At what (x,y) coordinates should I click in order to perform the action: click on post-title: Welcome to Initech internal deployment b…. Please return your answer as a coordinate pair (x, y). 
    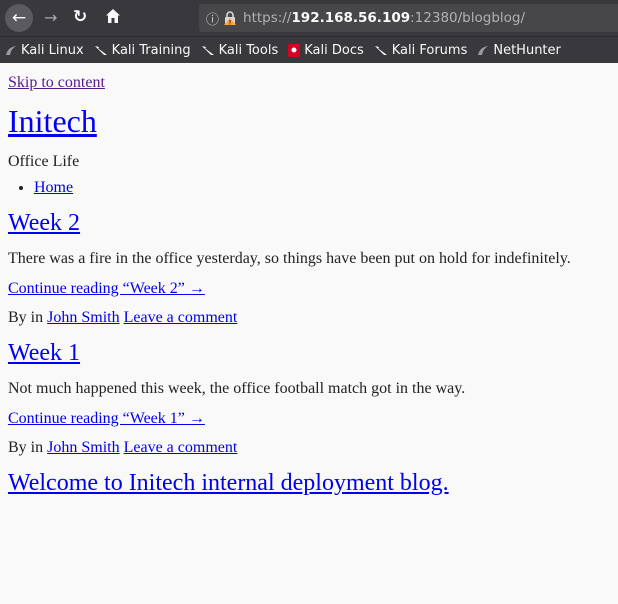
    Looking at the image, I should click on (309, 483).